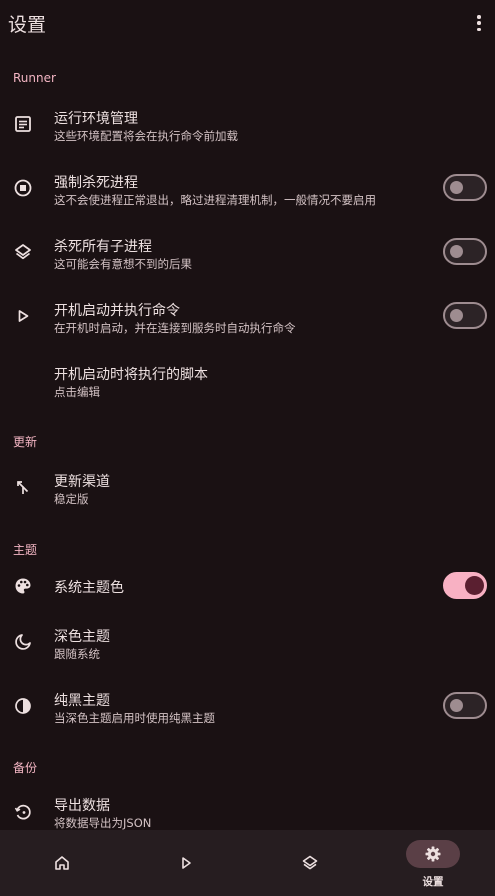  I want to click on setting-subtitle: 稳定版, so click(71, 499).